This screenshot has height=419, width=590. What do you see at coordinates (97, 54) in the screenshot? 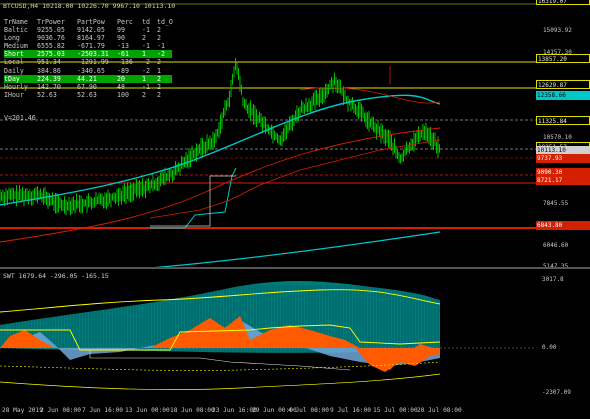
I see `table-cell: -2503.31` at bounding box center [97, 54].